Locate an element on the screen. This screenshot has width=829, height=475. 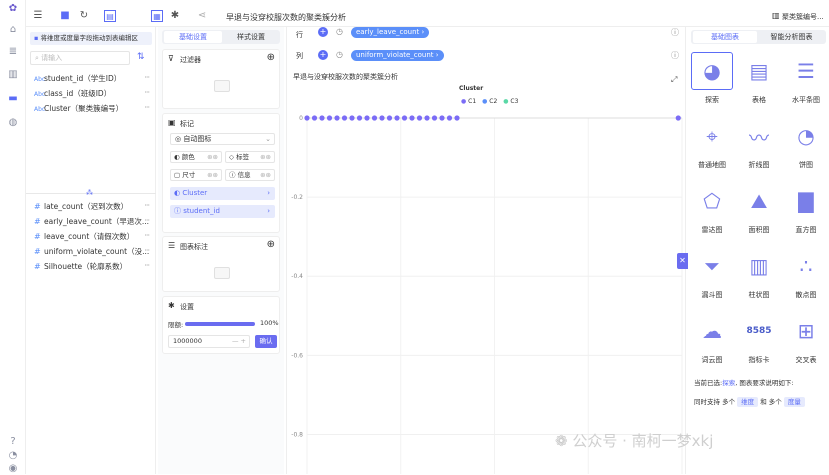
chart-type-horizontal-bar-icon: ☰ is located at coordinates (806, 71).